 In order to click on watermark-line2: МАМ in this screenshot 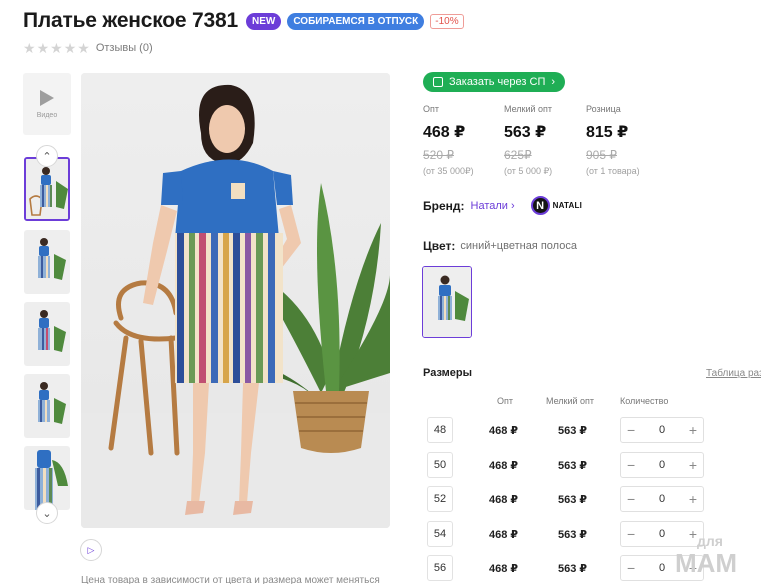, I will do `click(706, 563)`.